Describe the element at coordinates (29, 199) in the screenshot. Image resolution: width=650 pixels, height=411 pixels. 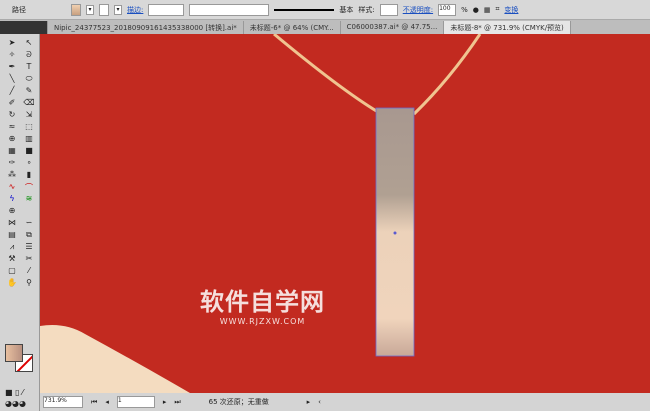
I see `wave-tool-icon: ≋` at that location.